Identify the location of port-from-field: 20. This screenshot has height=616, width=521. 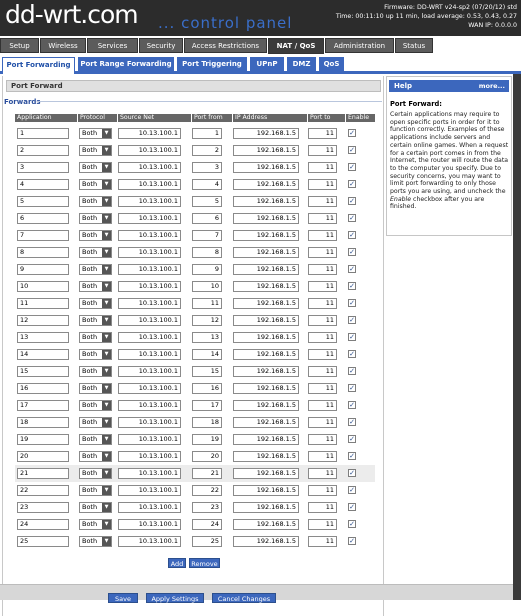
(207, 456).